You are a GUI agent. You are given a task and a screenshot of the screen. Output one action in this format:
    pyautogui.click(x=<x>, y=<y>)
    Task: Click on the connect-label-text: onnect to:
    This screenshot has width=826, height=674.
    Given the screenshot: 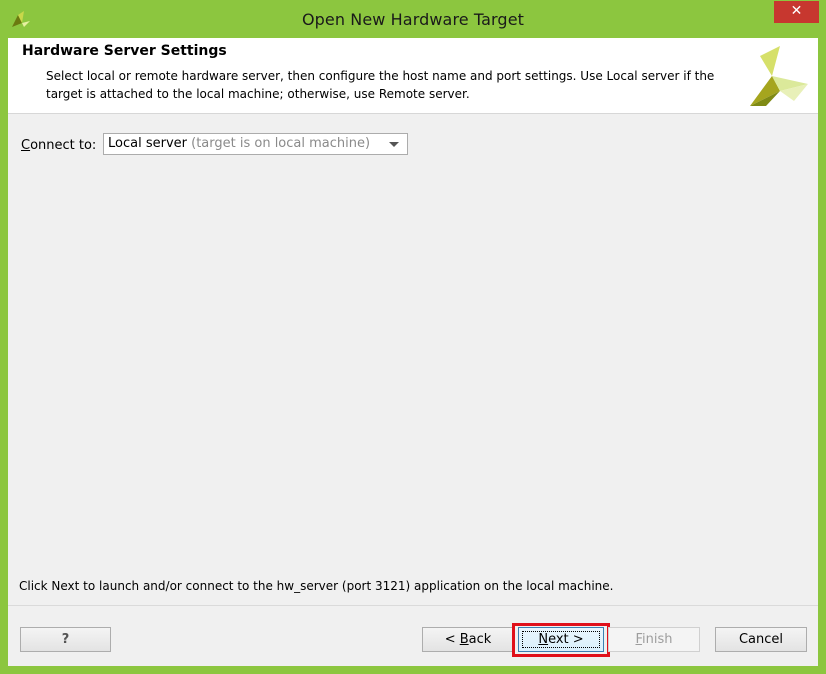 What is the action you would take?
    pyautogui.click(x=63, y=145)
    